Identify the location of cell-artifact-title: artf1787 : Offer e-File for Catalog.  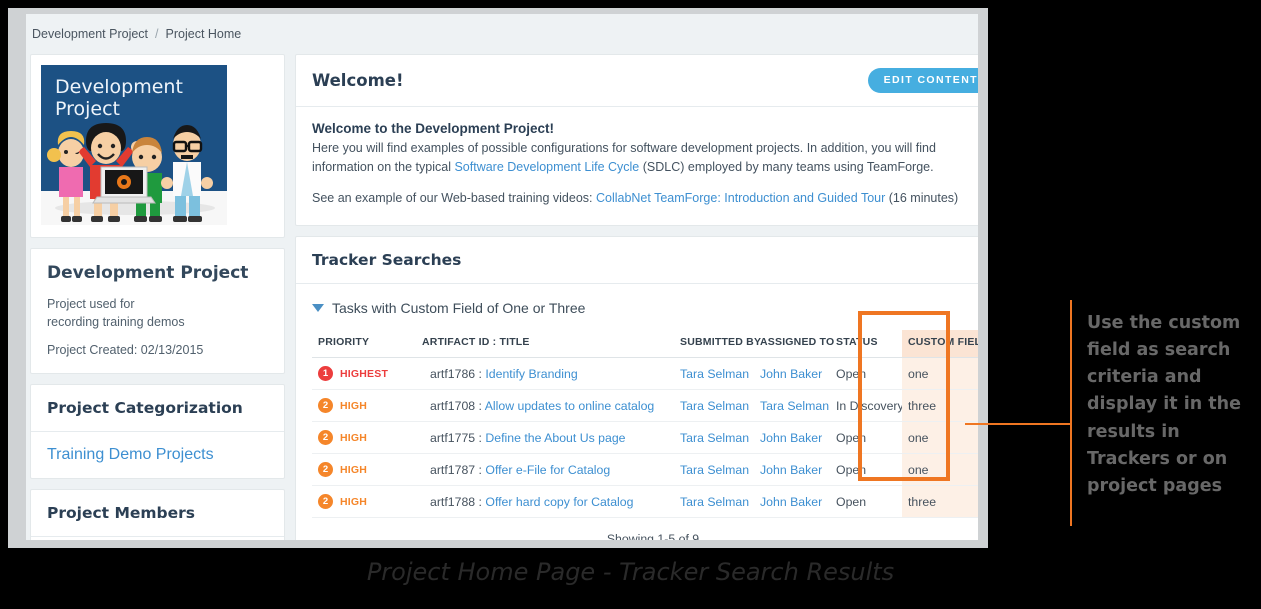
(545, 470).